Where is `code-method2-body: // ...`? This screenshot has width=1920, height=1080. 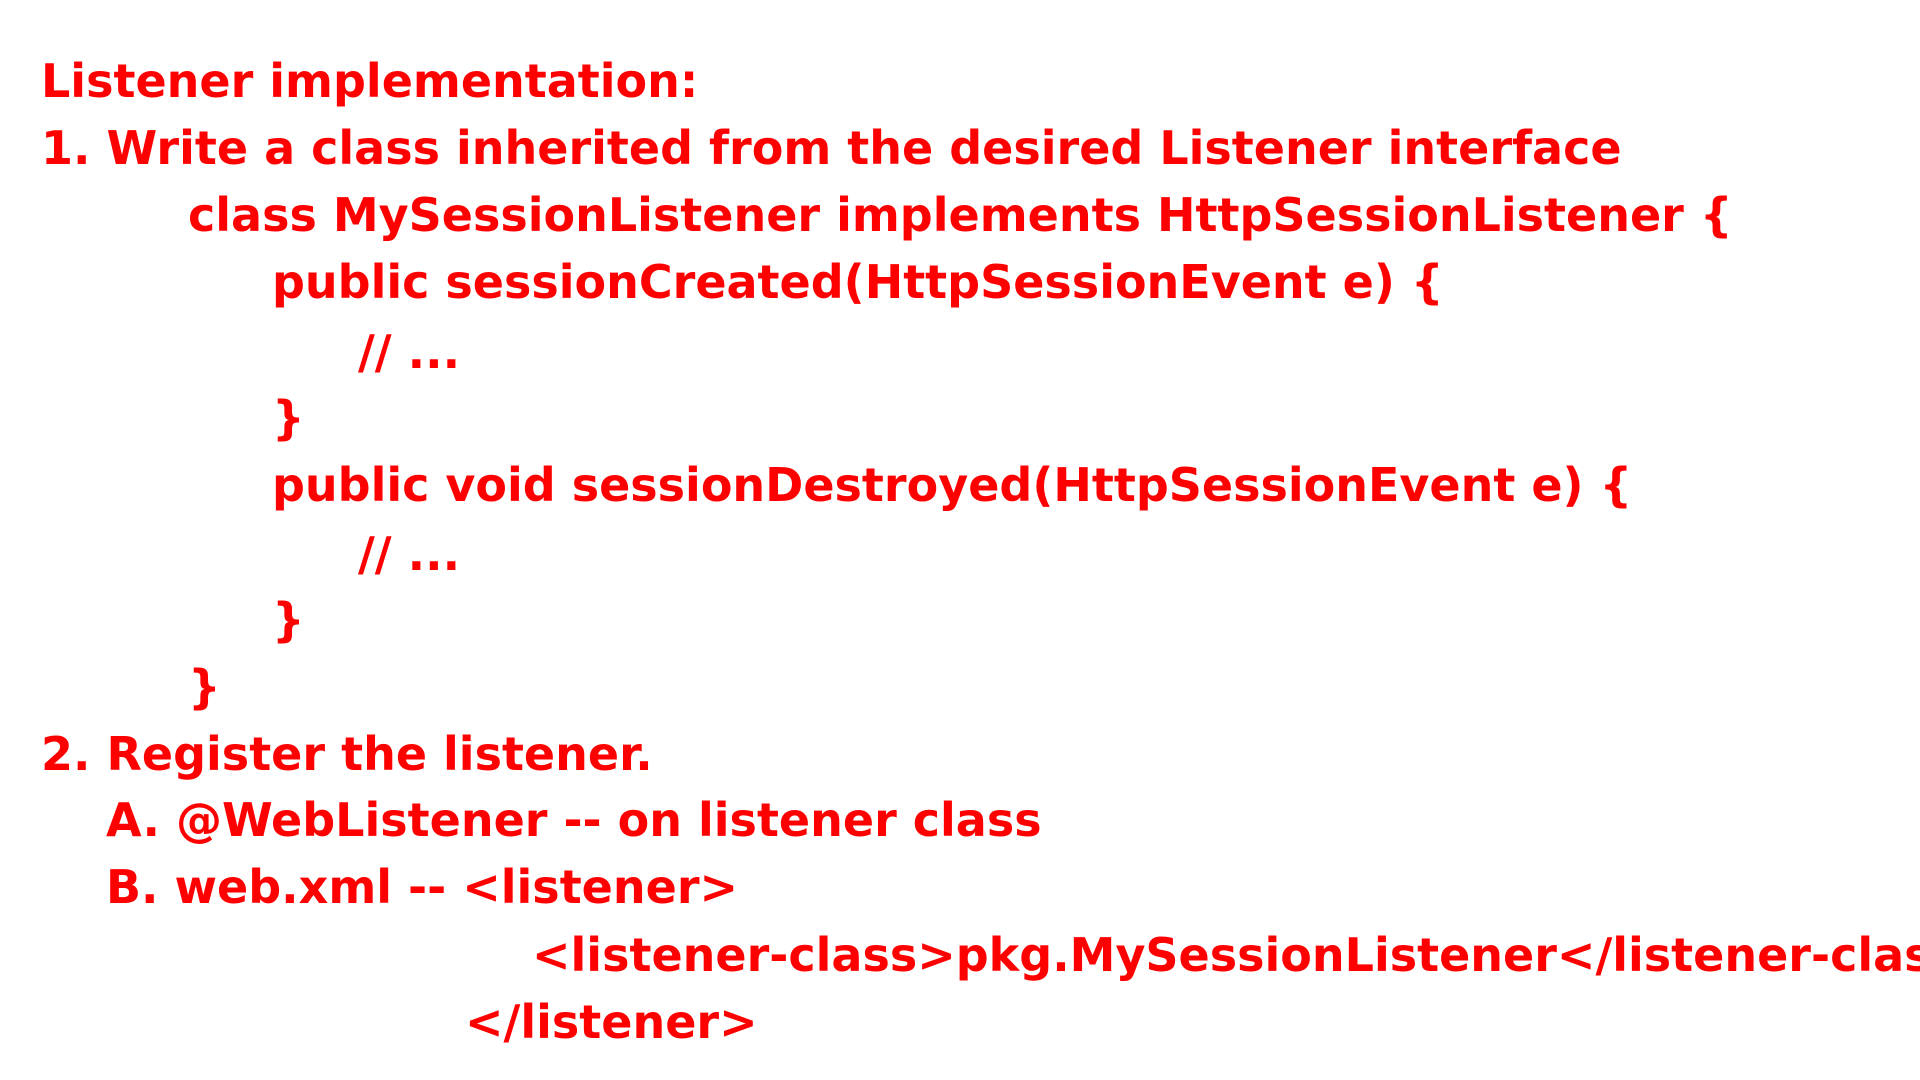
code-method2-body: // ... is located at coordinates (409, 554).